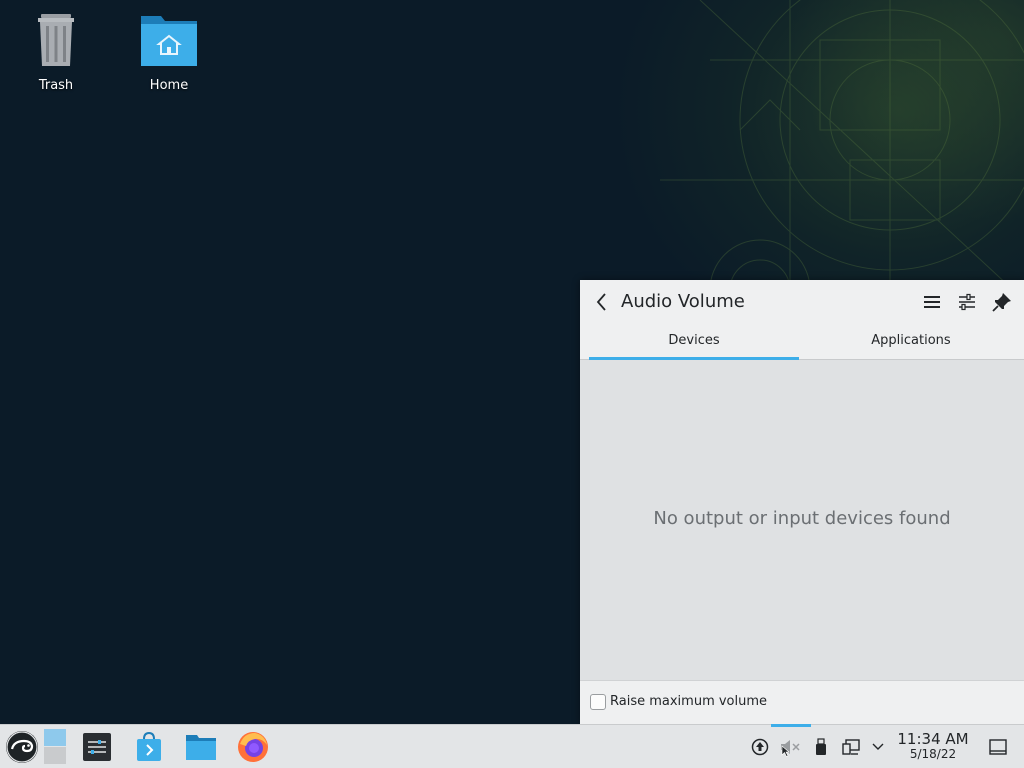  I want to click on desktop-pager, so click(55, 747).